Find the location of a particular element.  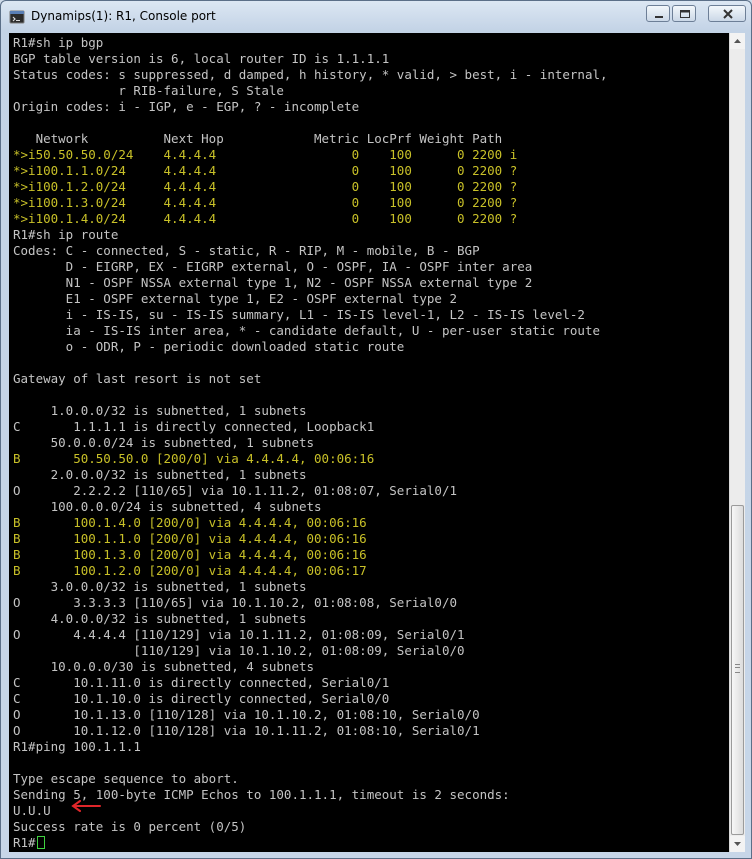

console-line: r RIB-failure, S Stale is located at coordinates (148, 90).